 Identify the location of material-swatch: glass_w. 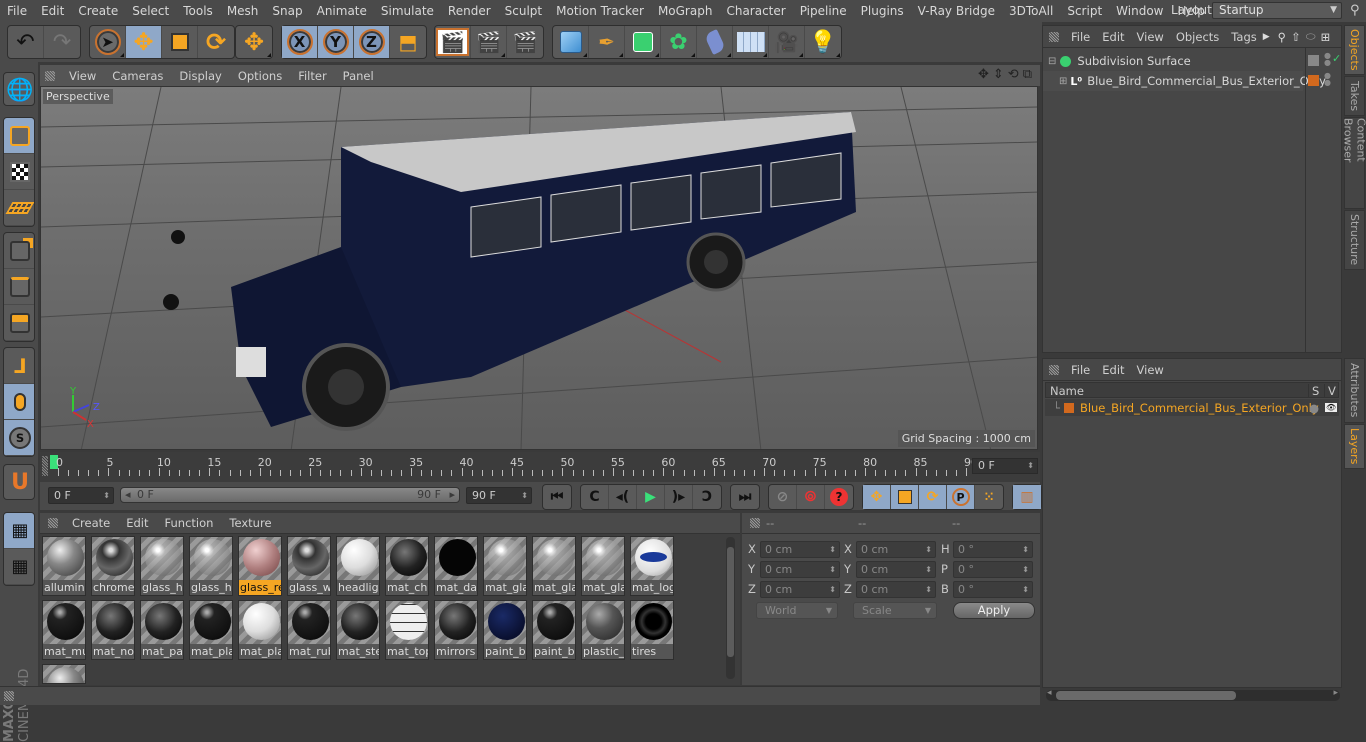
(309, 566).